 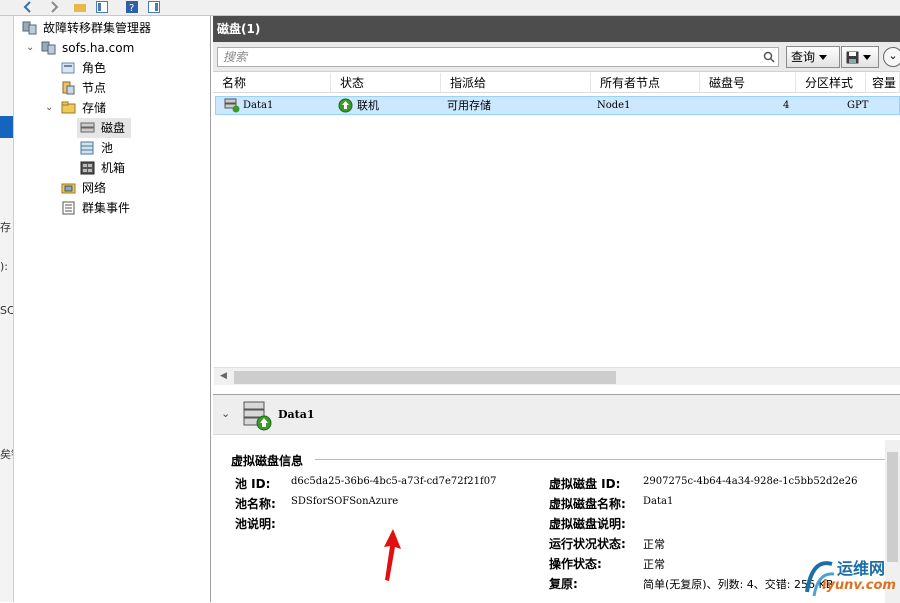 I want to click on online-status-icon, so click(x=345, y=105).